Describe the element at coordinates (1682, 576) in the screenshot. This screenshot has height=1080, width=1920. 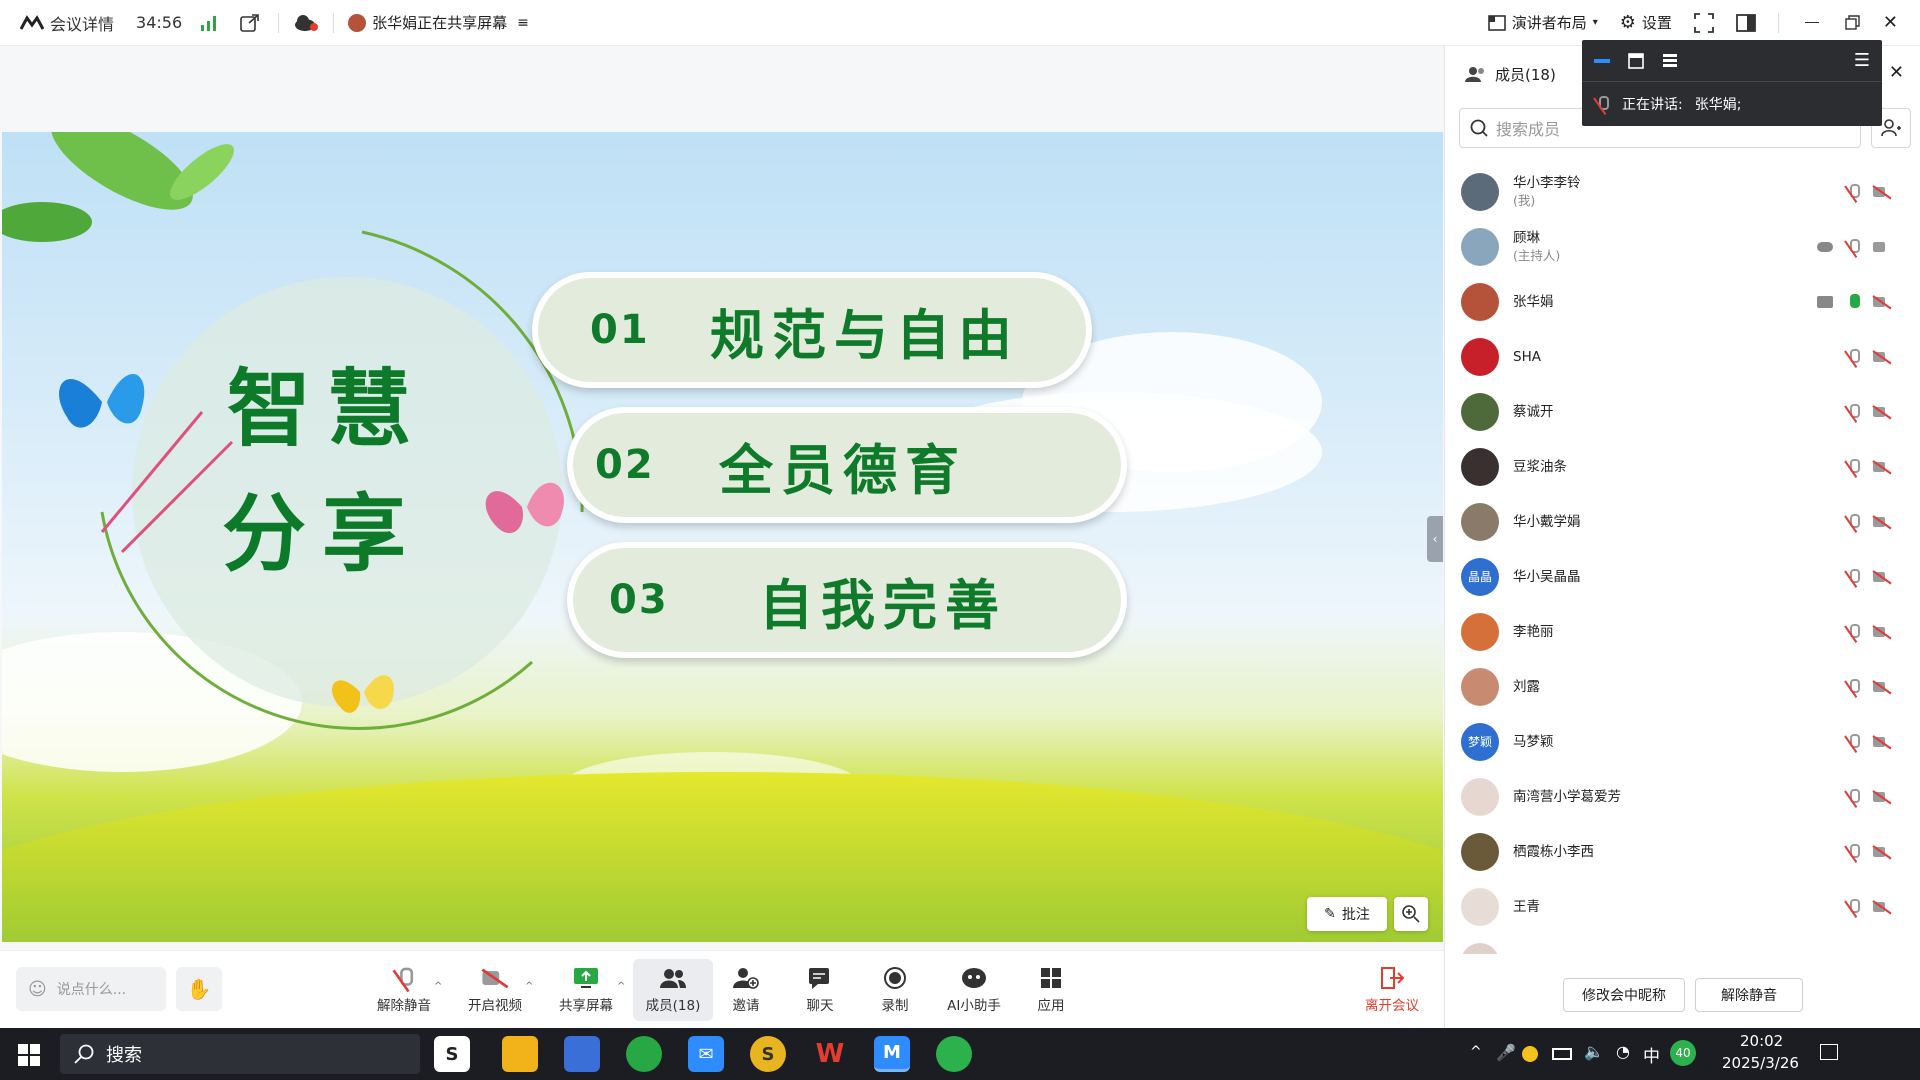
I see `member-row: 晶晶 华小吴晶晶` at that location.